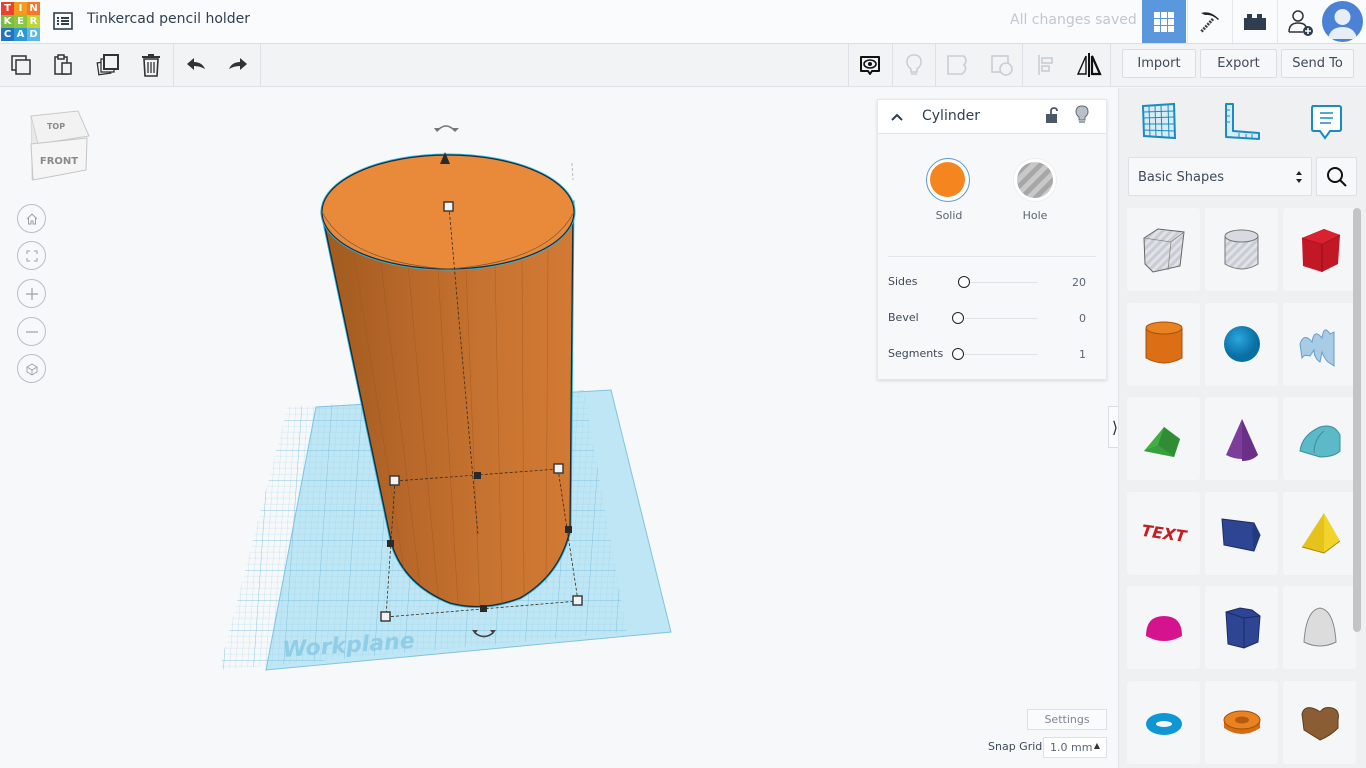 This screenshot has width=1366, height=768. I want to click on trash-icon, so click(151, 65).